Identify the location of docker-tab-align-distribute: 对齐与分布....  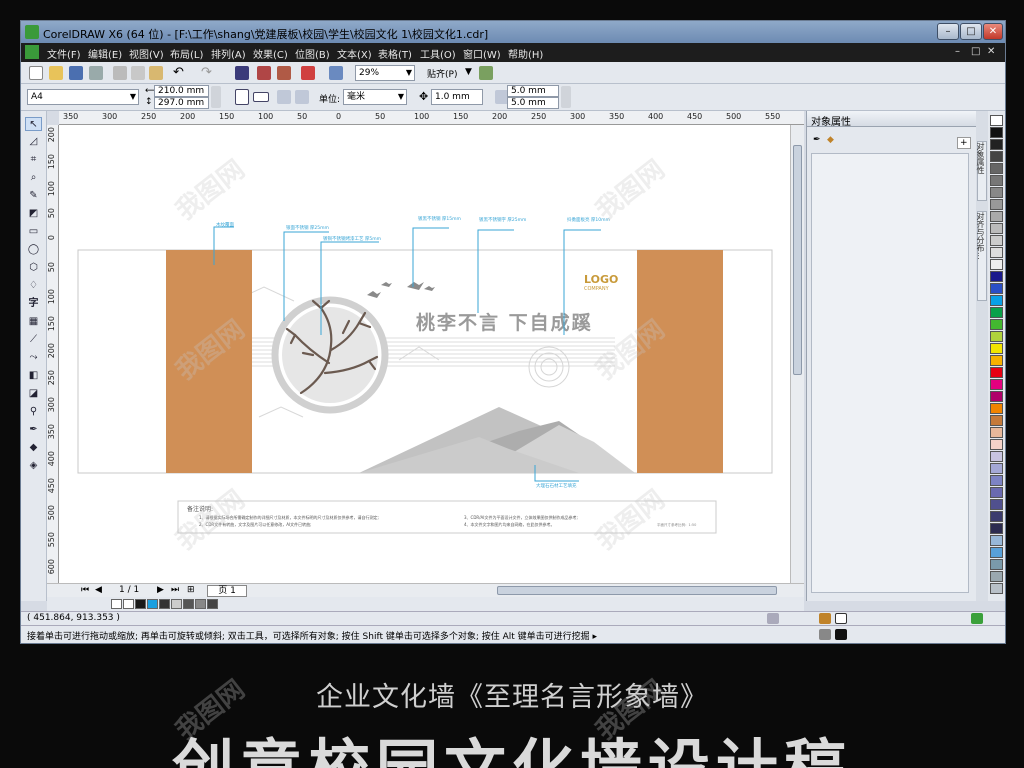
(981, 256).